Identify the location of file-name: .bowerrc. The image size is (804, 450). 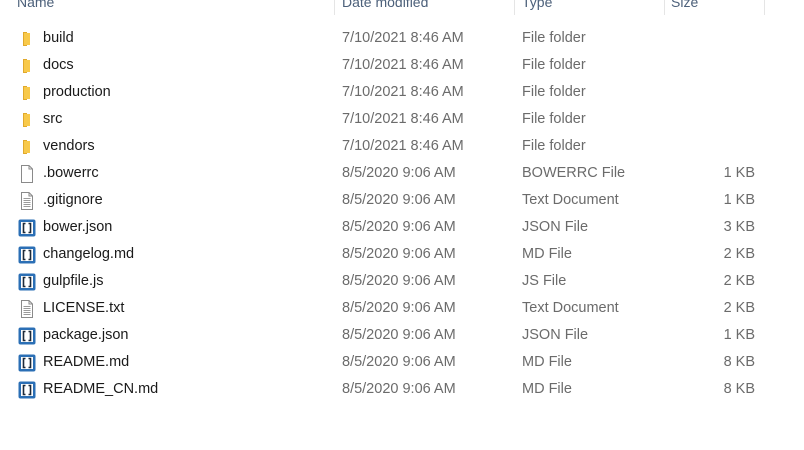
(71, 173).